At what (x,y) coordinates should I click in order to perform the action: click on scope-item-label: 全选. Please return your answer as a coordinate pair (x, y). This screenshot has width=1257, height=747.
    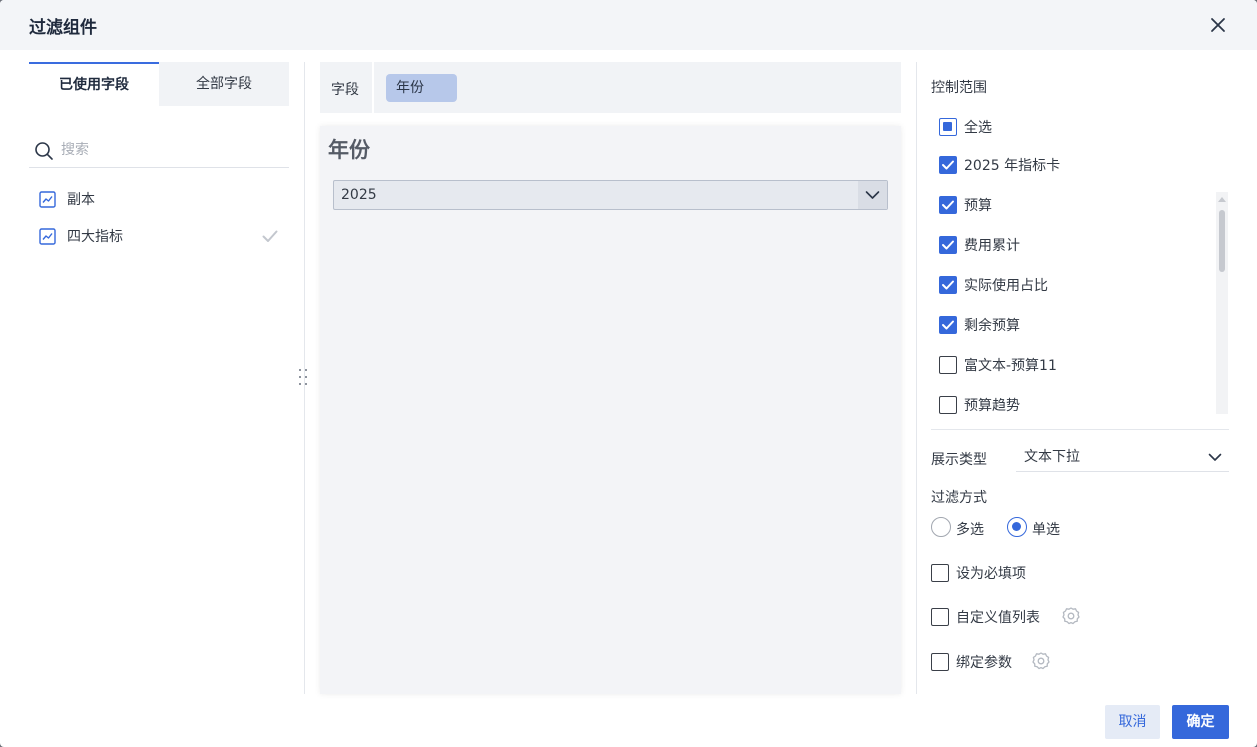
    Looking at the image, I should click on (978, 128).